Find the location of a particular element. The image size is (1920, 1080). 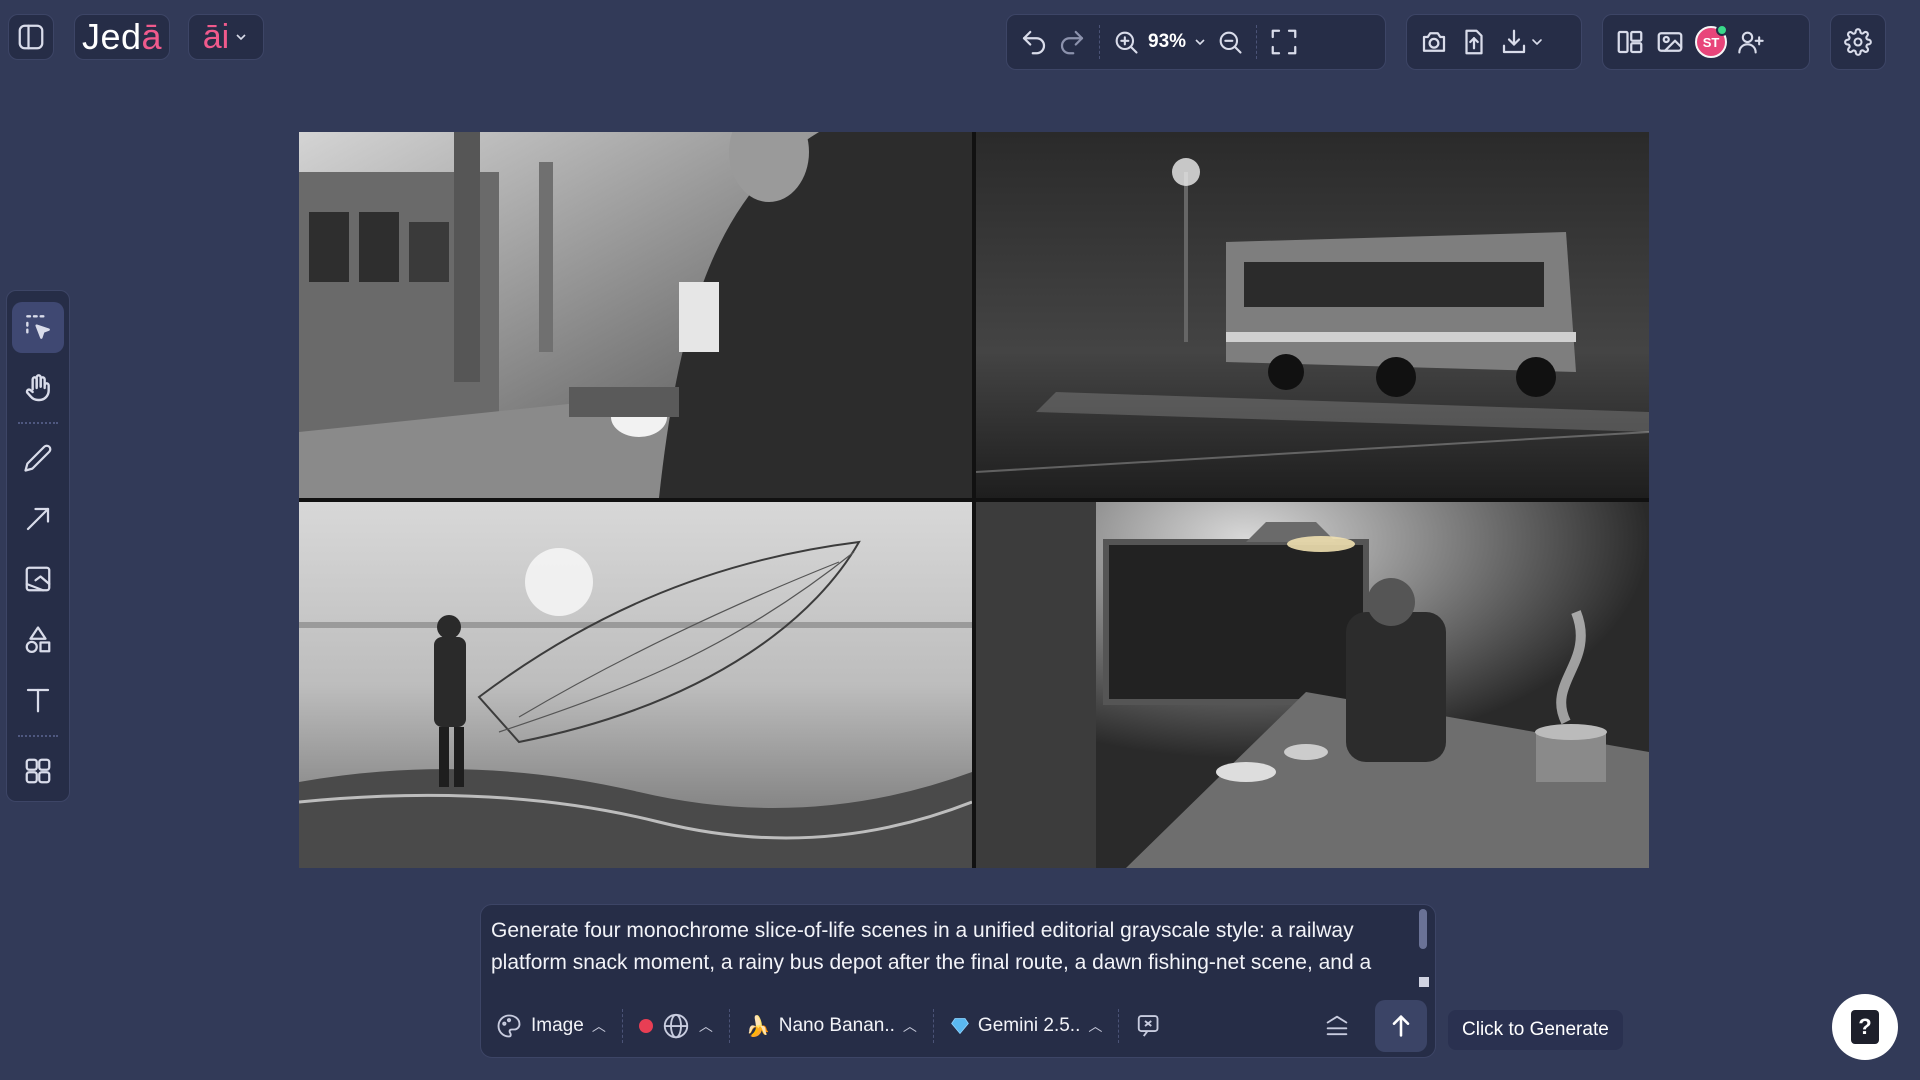

ai-menu-button: āi is located at coordinates (226, 37).